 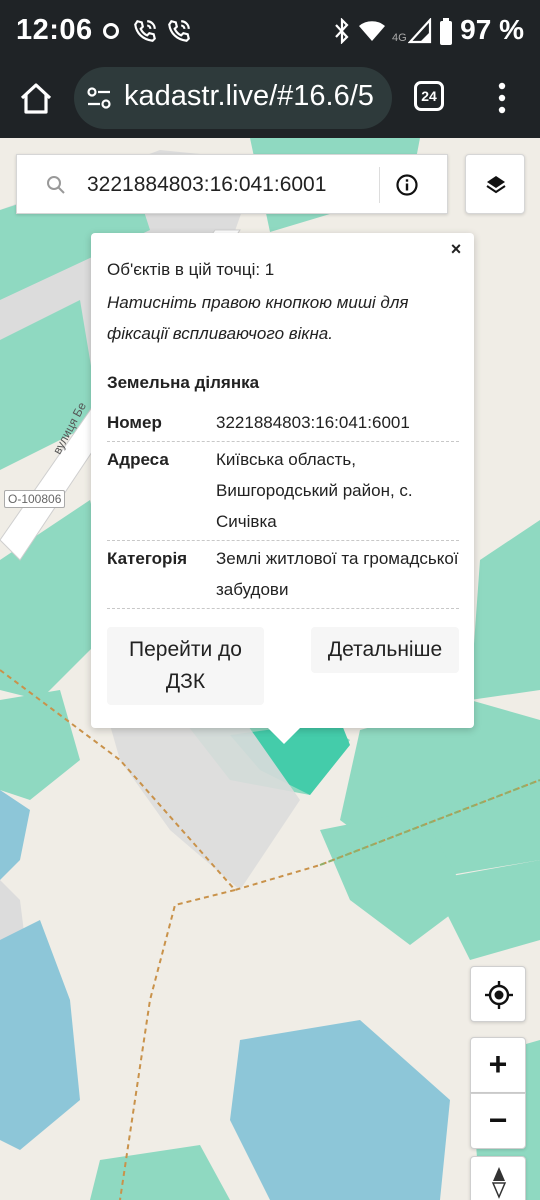 I want to click on search-input, so click(x=232, y=185).